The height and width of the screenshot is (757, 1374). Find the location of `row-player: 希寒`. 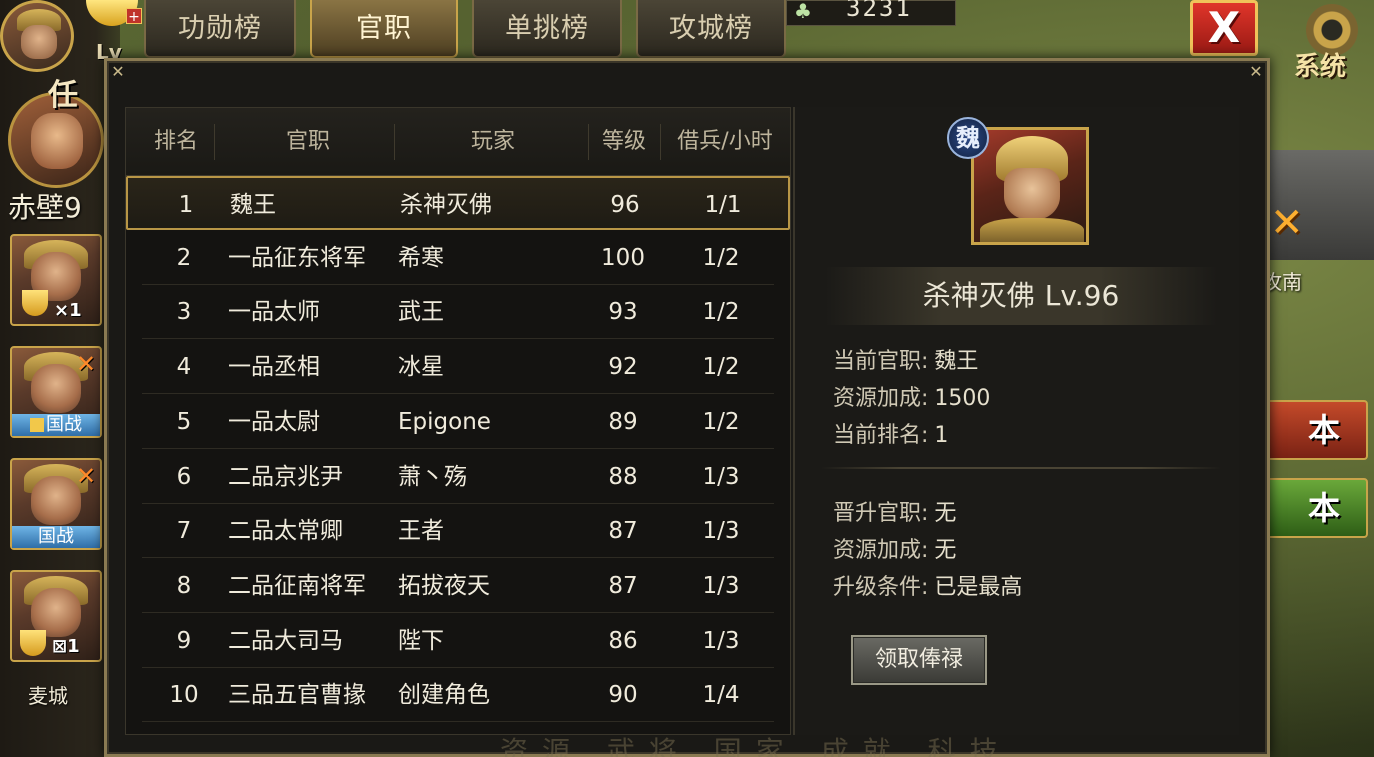

row-player: 希寒 is located at coordinates (421, 257).